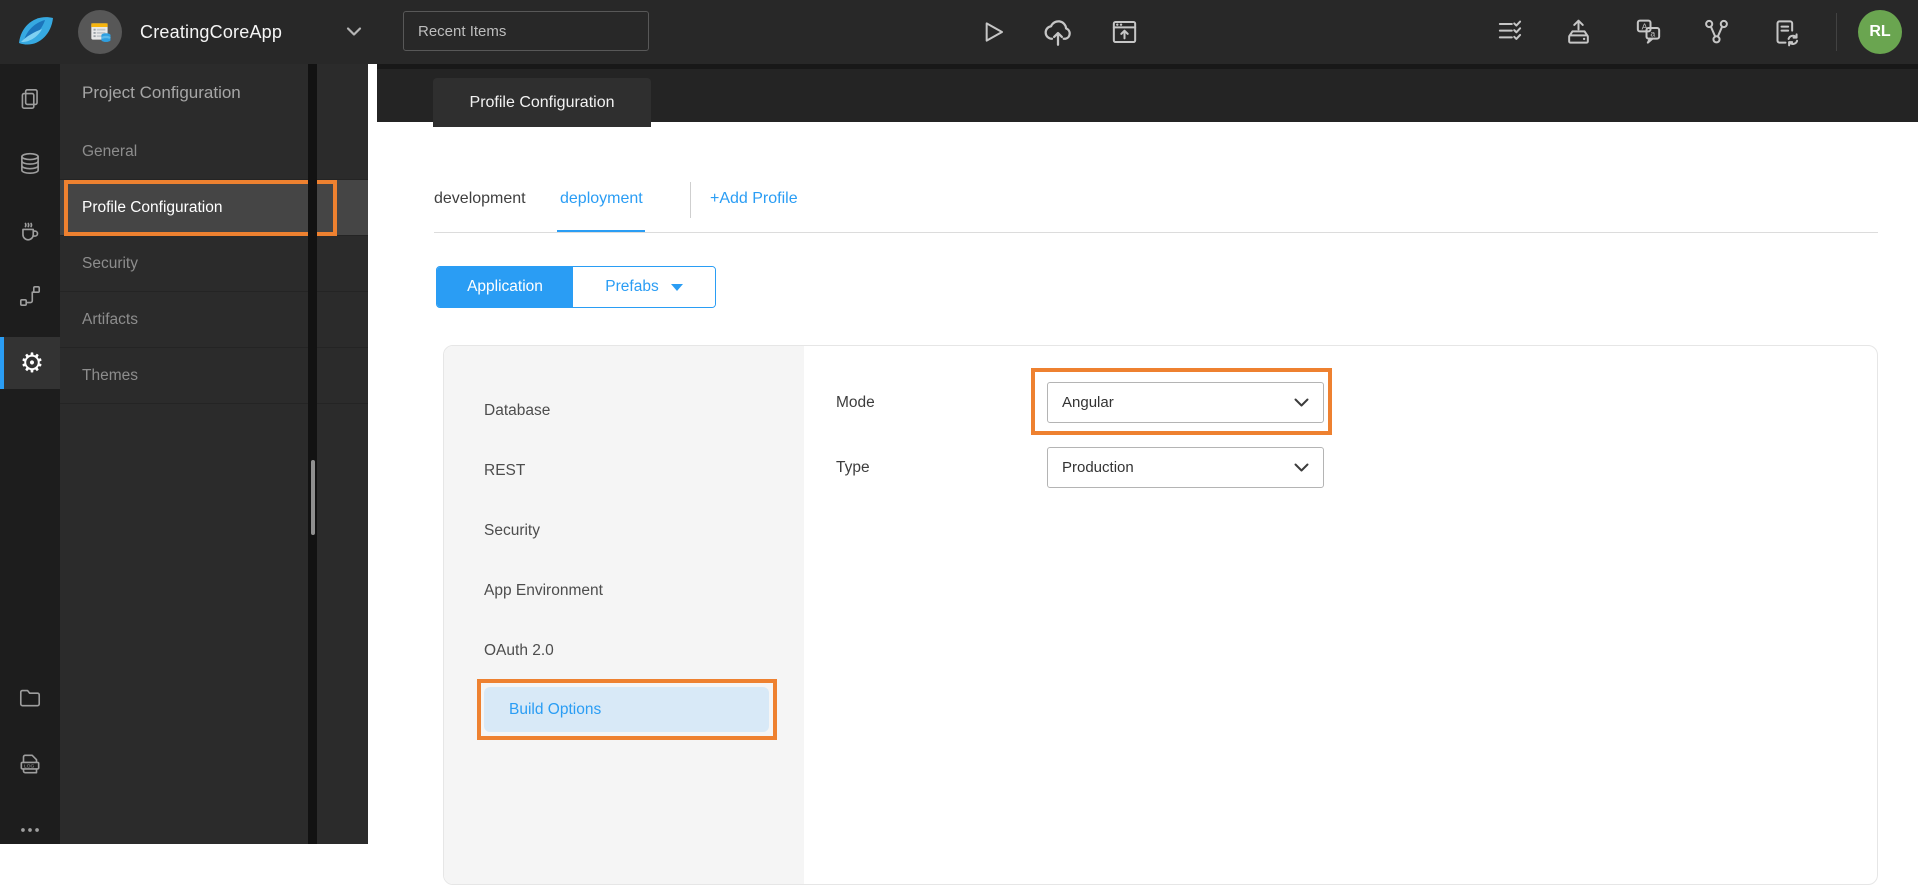  Describe the element at coordinates (526, 31) in the screenshot. I see `recent-items-input` at that location.